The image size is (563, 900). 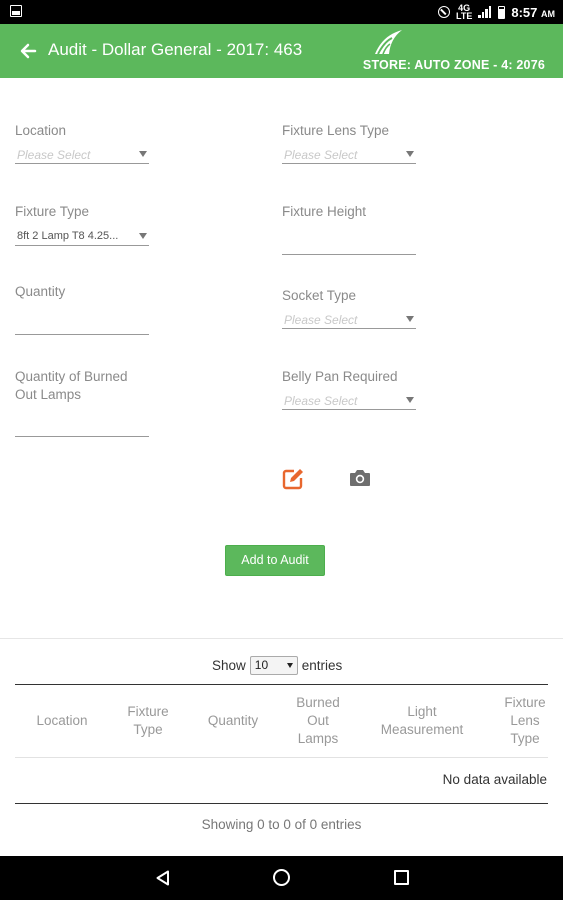 I want to click on empty-table-message: No data available, so click(x=494, y=779).